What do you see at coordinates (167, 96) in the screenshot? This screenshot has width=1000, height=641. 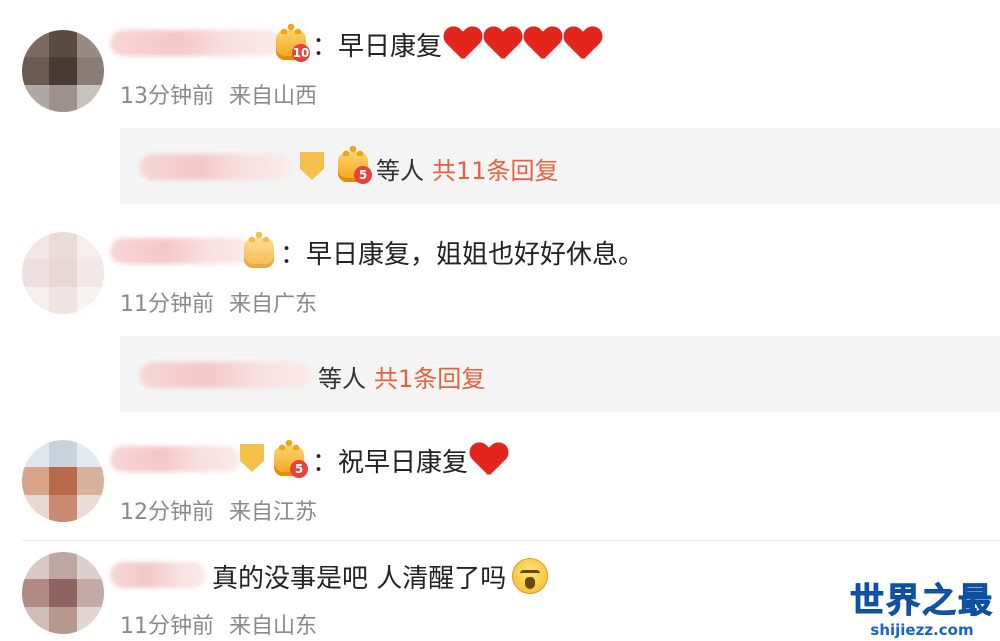 I see `comment-time: 13分钟前` at bounding box center [167, 96].